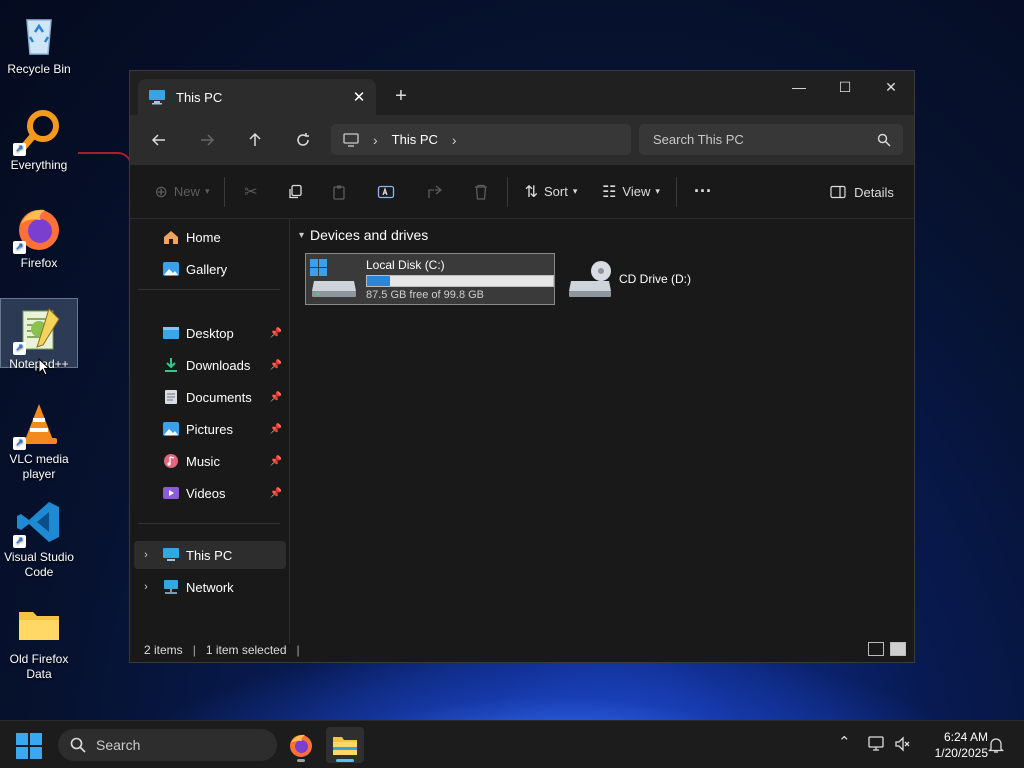 This screenshot has height=768, width=1024. Describe the element at coordinates (171, 587) in the screenshot. I see `network-icon` at that location.